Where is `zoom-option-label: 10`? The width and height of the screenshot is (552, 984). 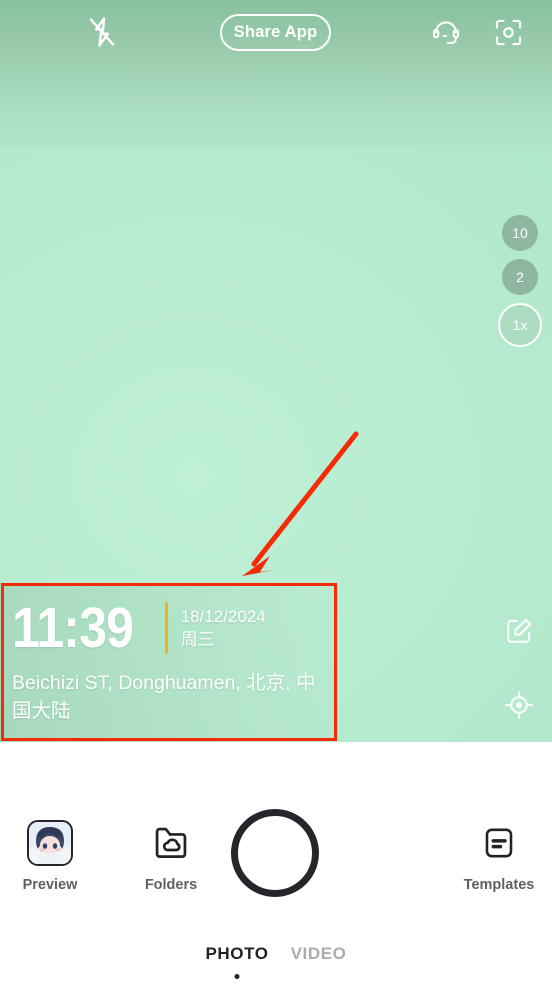
zoom-option-label: 10 is located at coordinates (520, 233).